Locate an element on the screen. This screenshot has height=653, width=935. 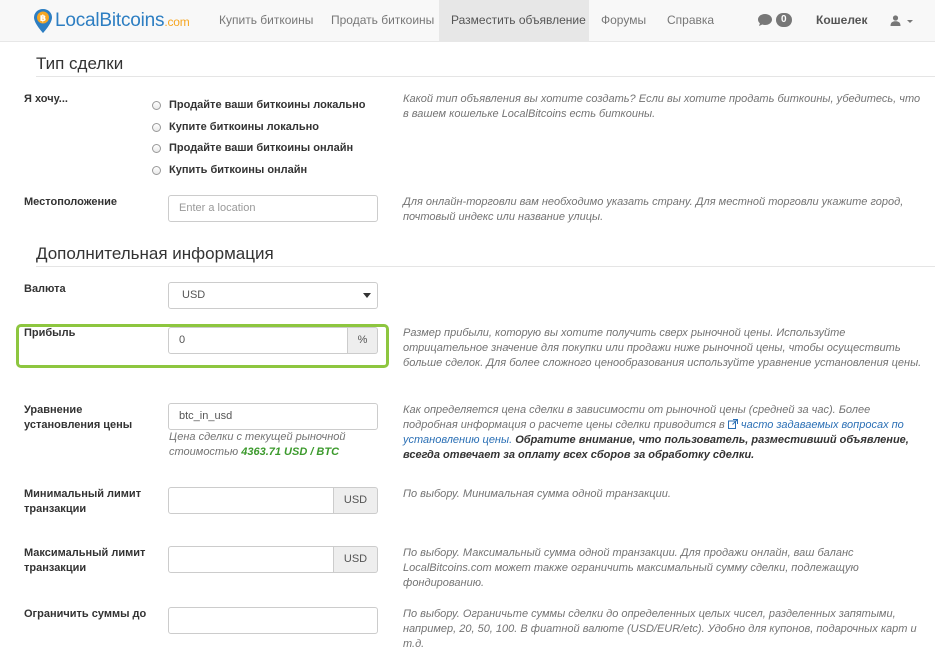
radio-buy-local: Купите биткоины локально is located at coordinates (235, 127).